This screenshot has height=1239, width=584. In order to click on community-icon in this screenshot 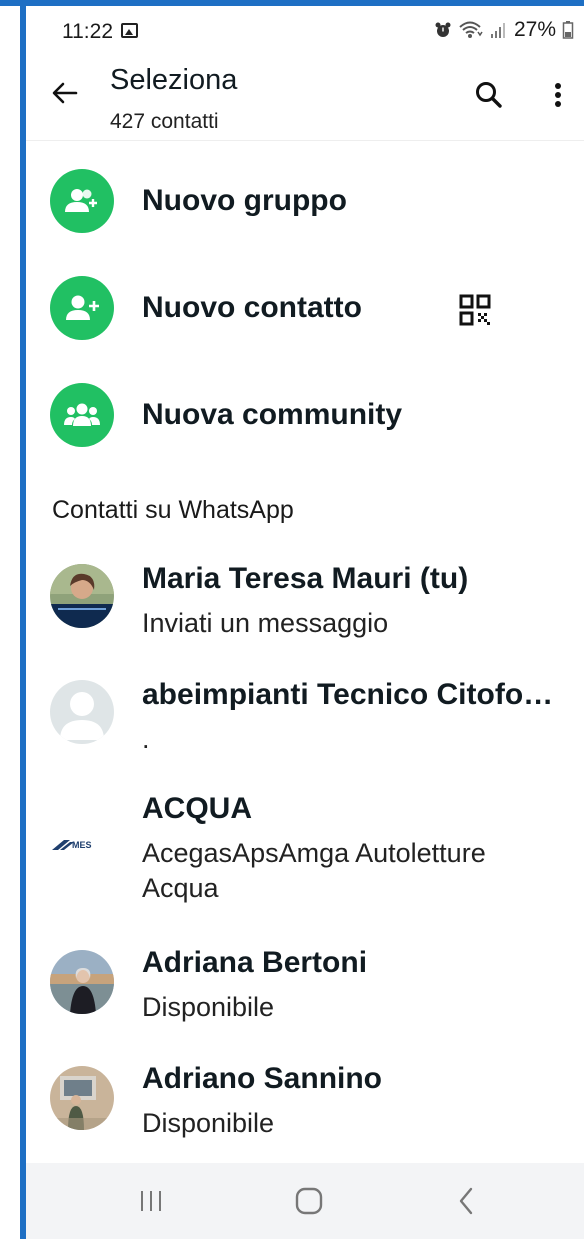, I will do `click(82, 415)`.